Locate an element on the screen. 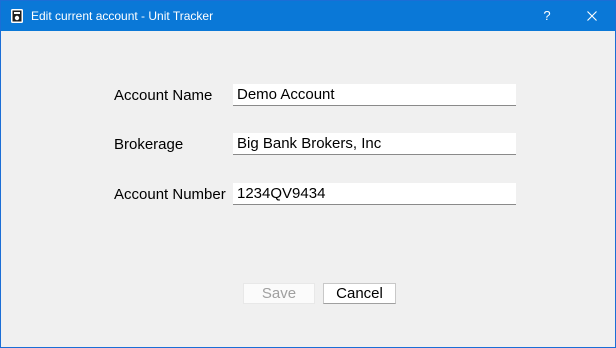 The image size is (616, 348). close-button is located at coordinates (592, 16).